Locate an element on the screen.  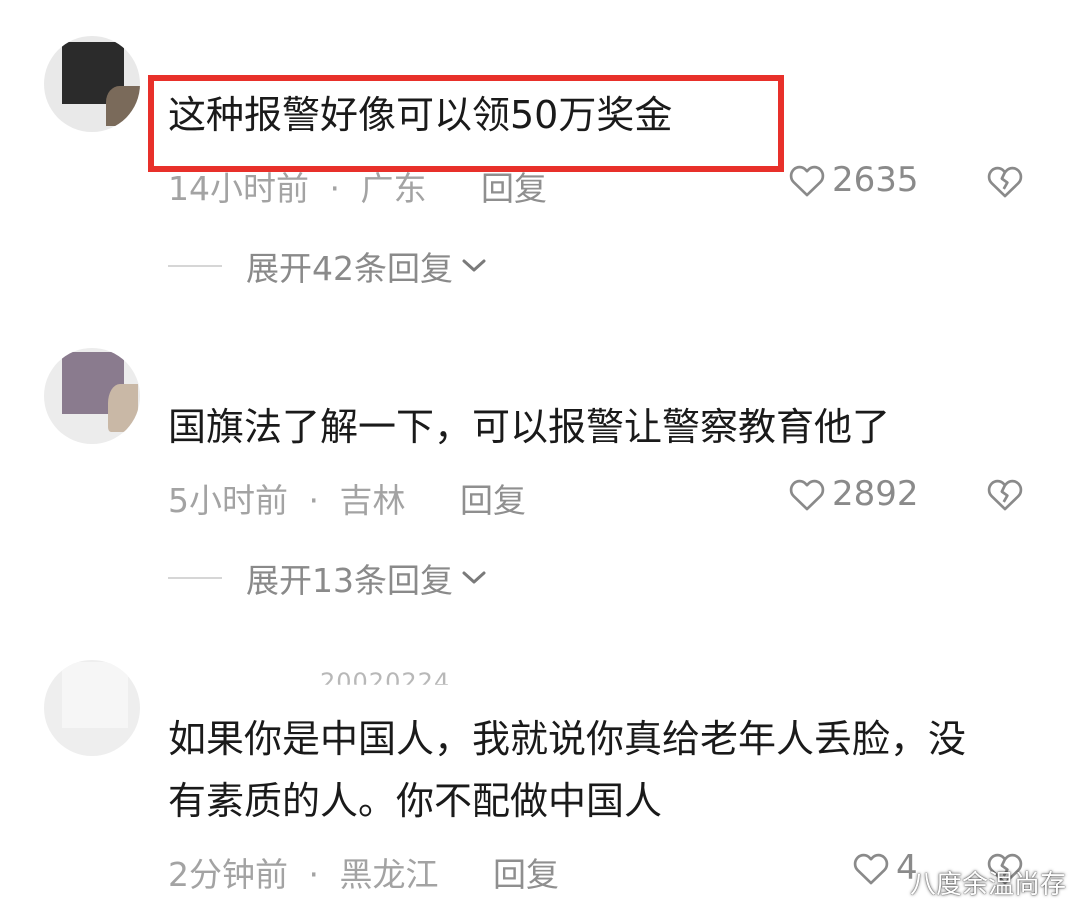
username-fragment: 20020224 is located at coordinates (385, 682).